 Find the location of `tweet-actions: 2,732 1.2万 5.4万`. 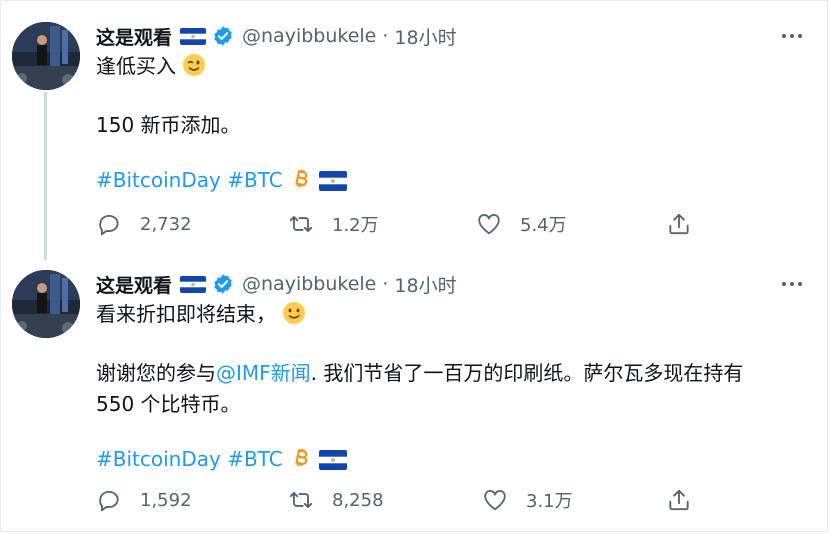

tweet-actions: 2,732 1.2万 5.4万 is located at coordinates (406, 224).